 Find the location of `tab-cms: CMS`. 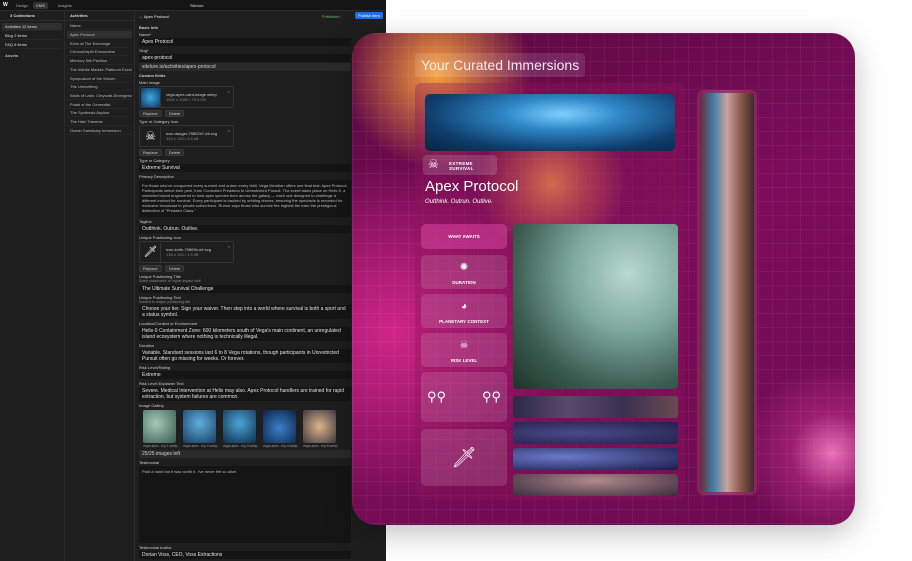

tab-cms: CMS is located at coordinates (40, 5).